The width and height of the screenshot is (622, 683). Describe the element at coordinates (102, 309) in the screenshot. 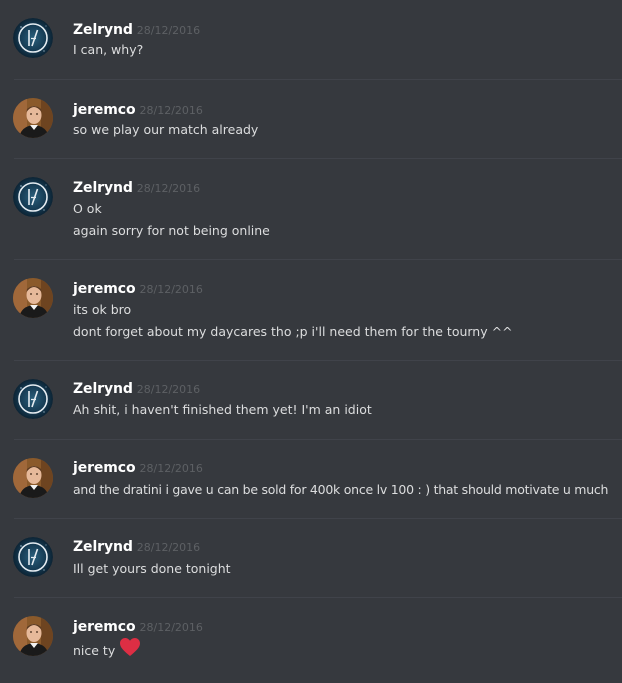

I see `message-text: its ok bro` at that location.